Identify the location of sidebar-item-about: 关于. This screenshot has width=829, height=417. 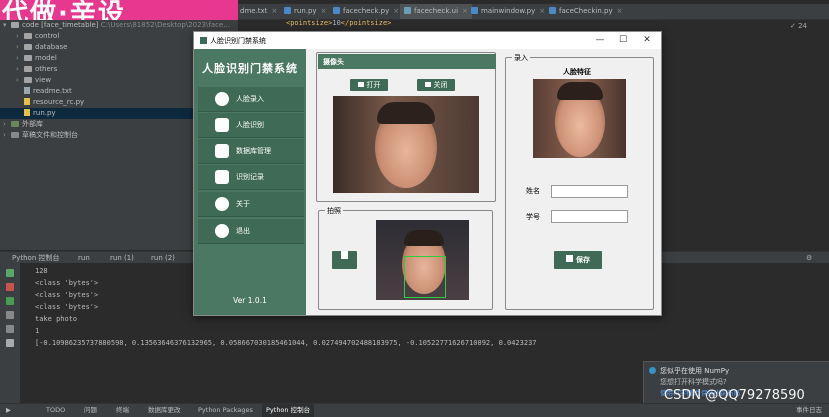
(251, 204).